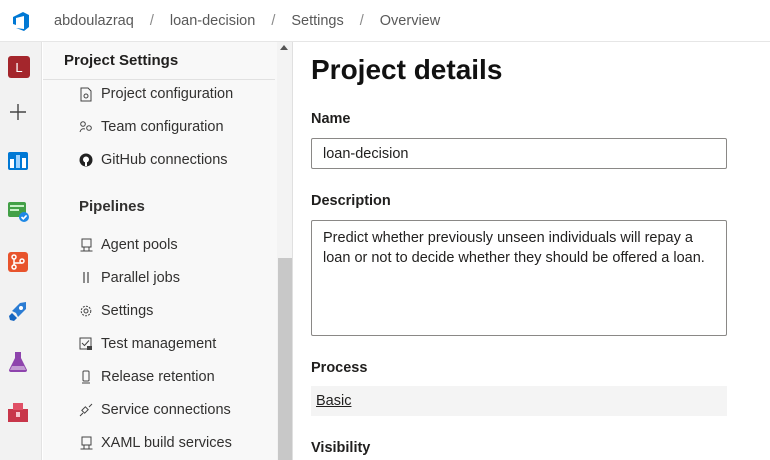  I want to click on nav-section-pipelines: Pipelines, so click(112, 206).